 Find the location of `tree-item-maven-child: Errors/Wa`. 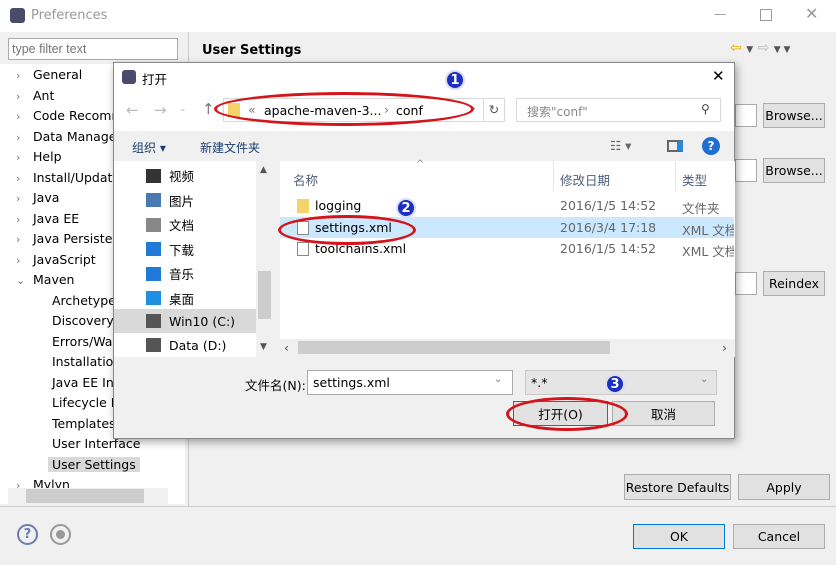

tree-item-maven-child: Errors/Wa is located at coordinates (82, 341).